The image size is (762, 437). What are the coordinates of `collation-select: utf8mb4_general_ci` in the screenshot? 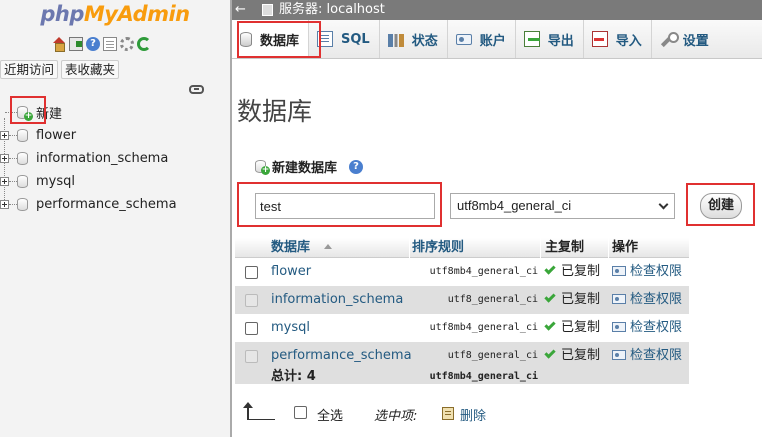 It's located at (562, 206).